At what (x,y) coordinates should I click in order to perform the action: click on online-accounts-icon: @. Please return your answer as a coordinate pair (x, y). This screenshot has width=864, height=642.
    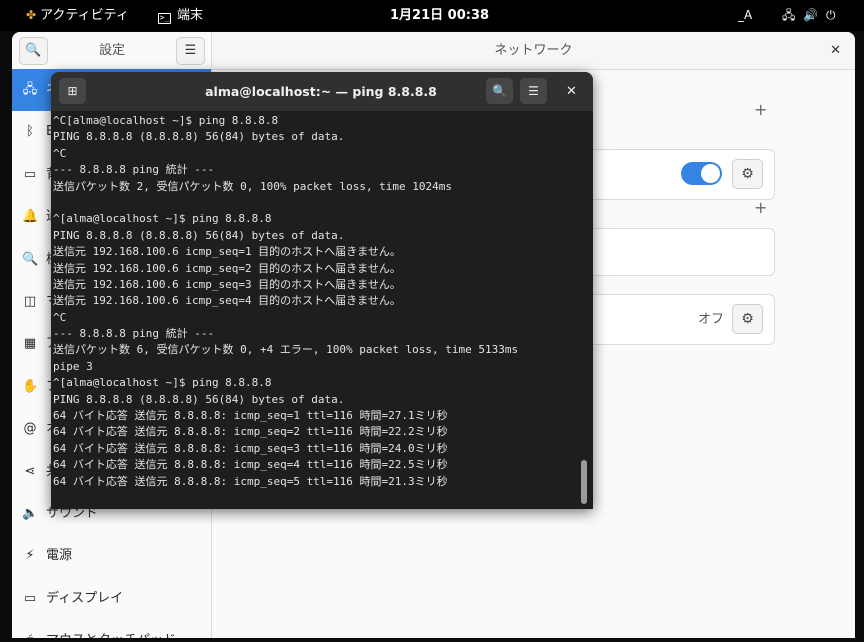
    Looking at the image, I should click on (30, 429).